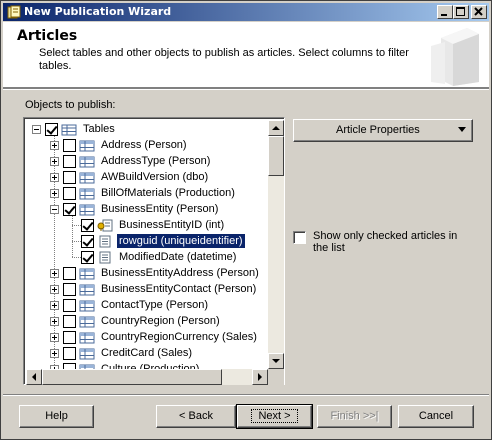 The height and width of the screenshot is (440, 492). I want to click on tree-row: BillOfMaterials (Production), so click(143, 193).